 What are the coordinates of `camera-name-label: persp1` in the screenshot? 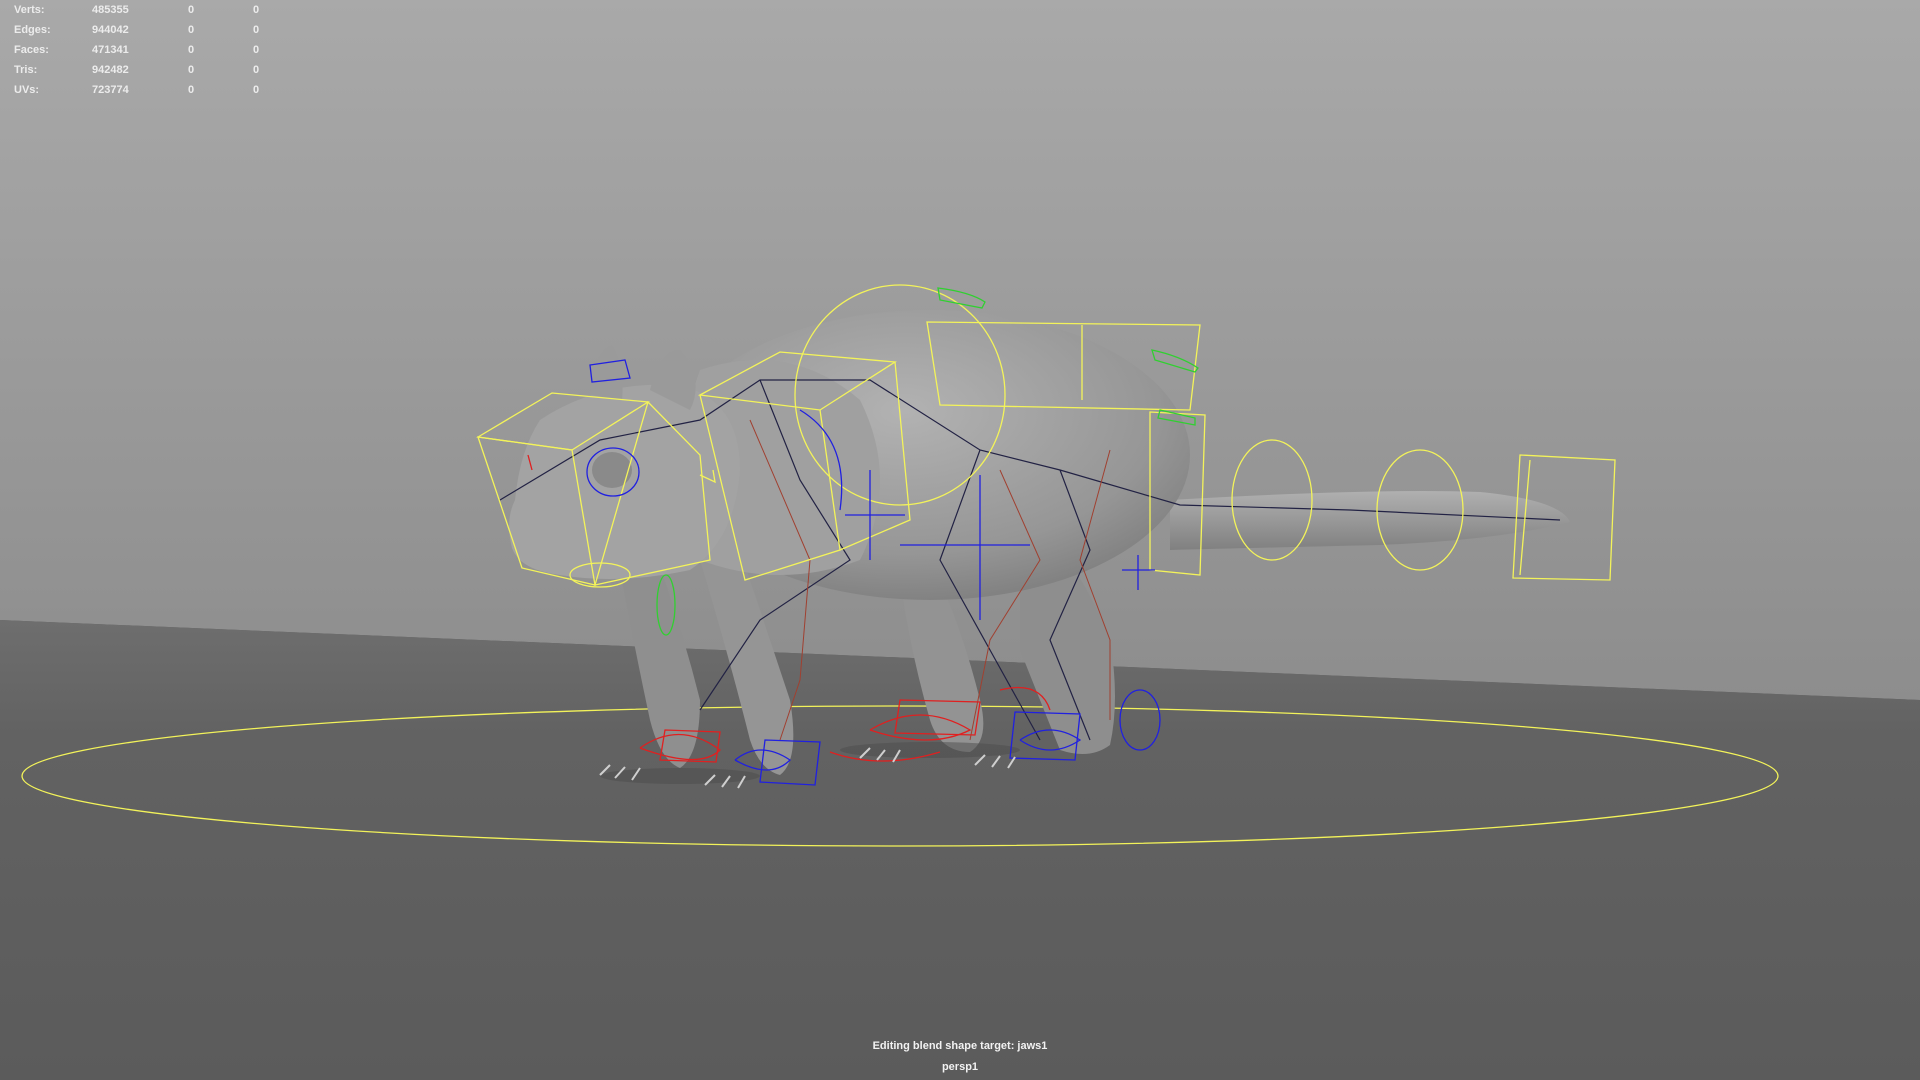 It's located at (960, 1067).